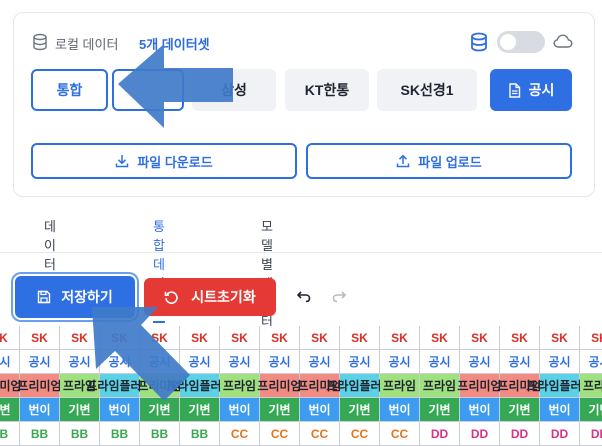  Describe the element at coordinates (531, 90) in the screenshot. I see `dataset-tab-public: 공시` at that location.